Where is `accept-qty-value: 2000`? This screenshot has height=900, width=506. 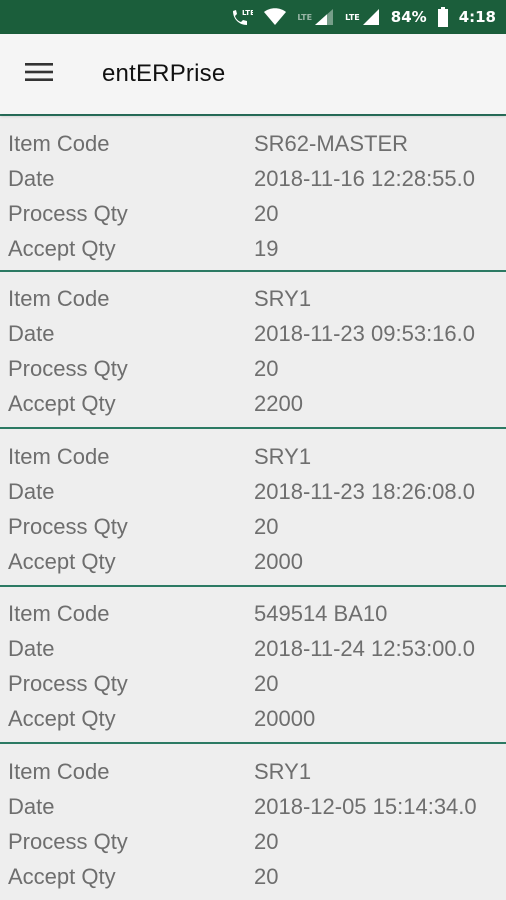 accept-qty-value: 2000 is located at coordinates (278, 561).